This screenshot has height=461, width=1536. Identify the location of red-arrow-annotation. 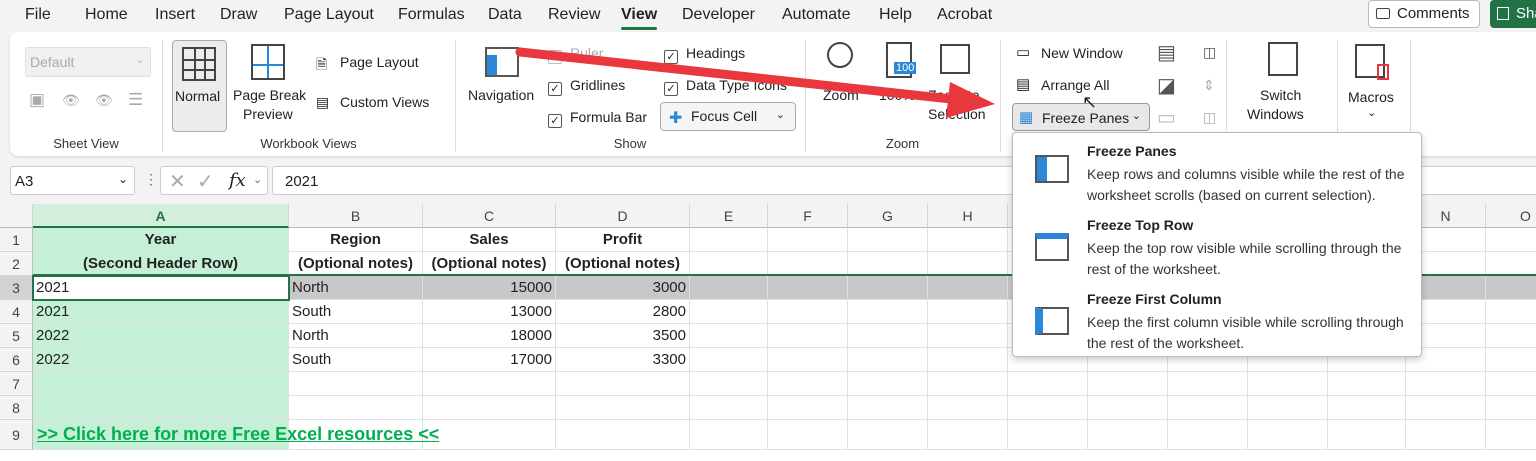
(755, 82).